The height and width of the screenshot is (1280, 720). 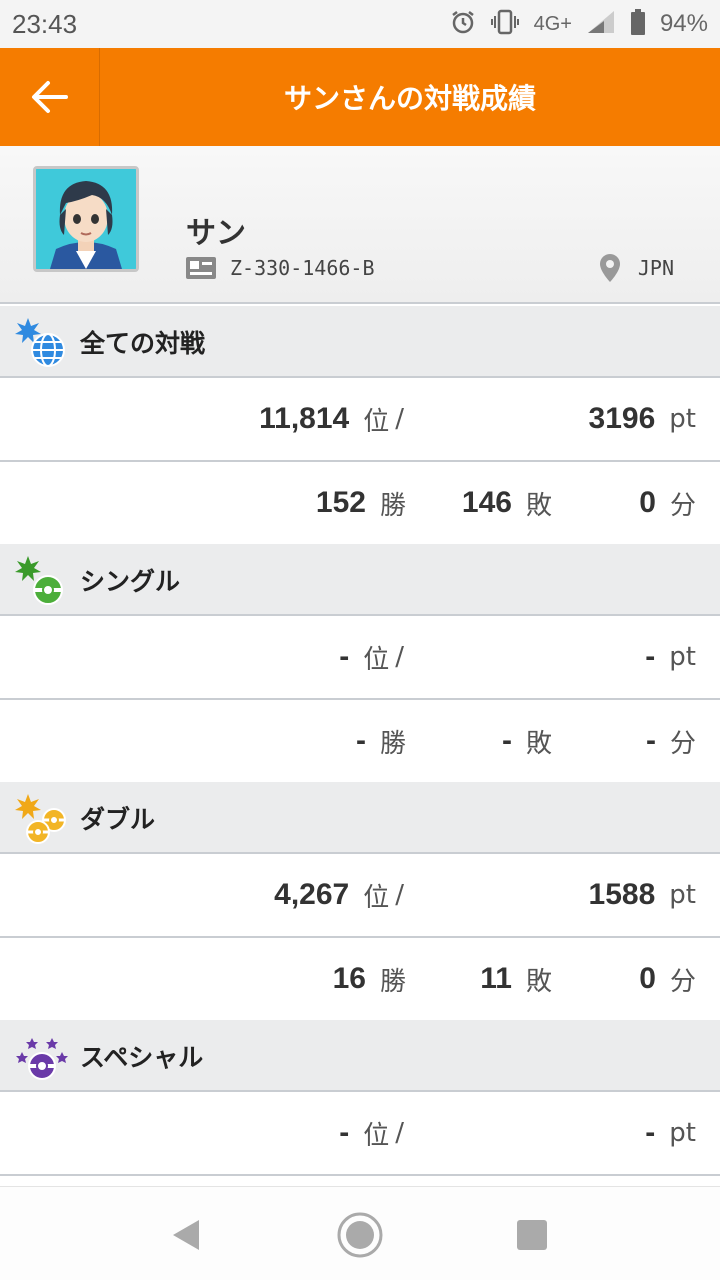 I want to click on wins-cell: - 勝, so click(x=381, y=741).